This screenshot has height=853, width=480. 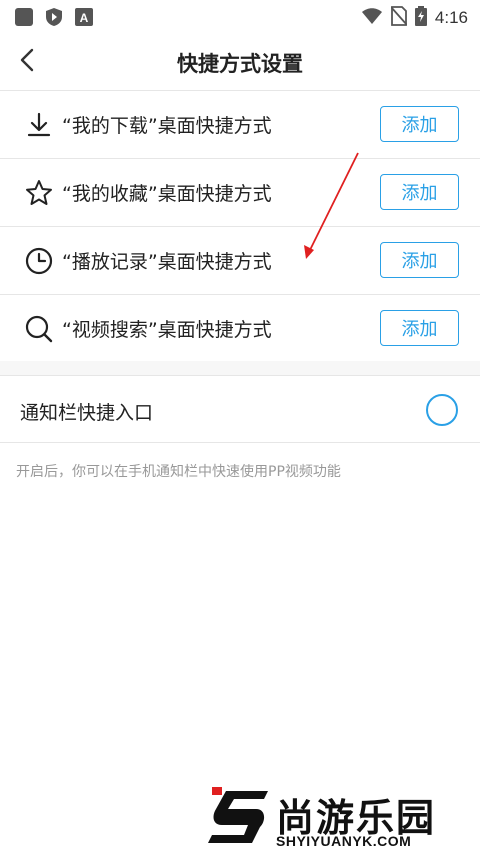 I want to click on notification-toggle, so click(x=442, y=410).